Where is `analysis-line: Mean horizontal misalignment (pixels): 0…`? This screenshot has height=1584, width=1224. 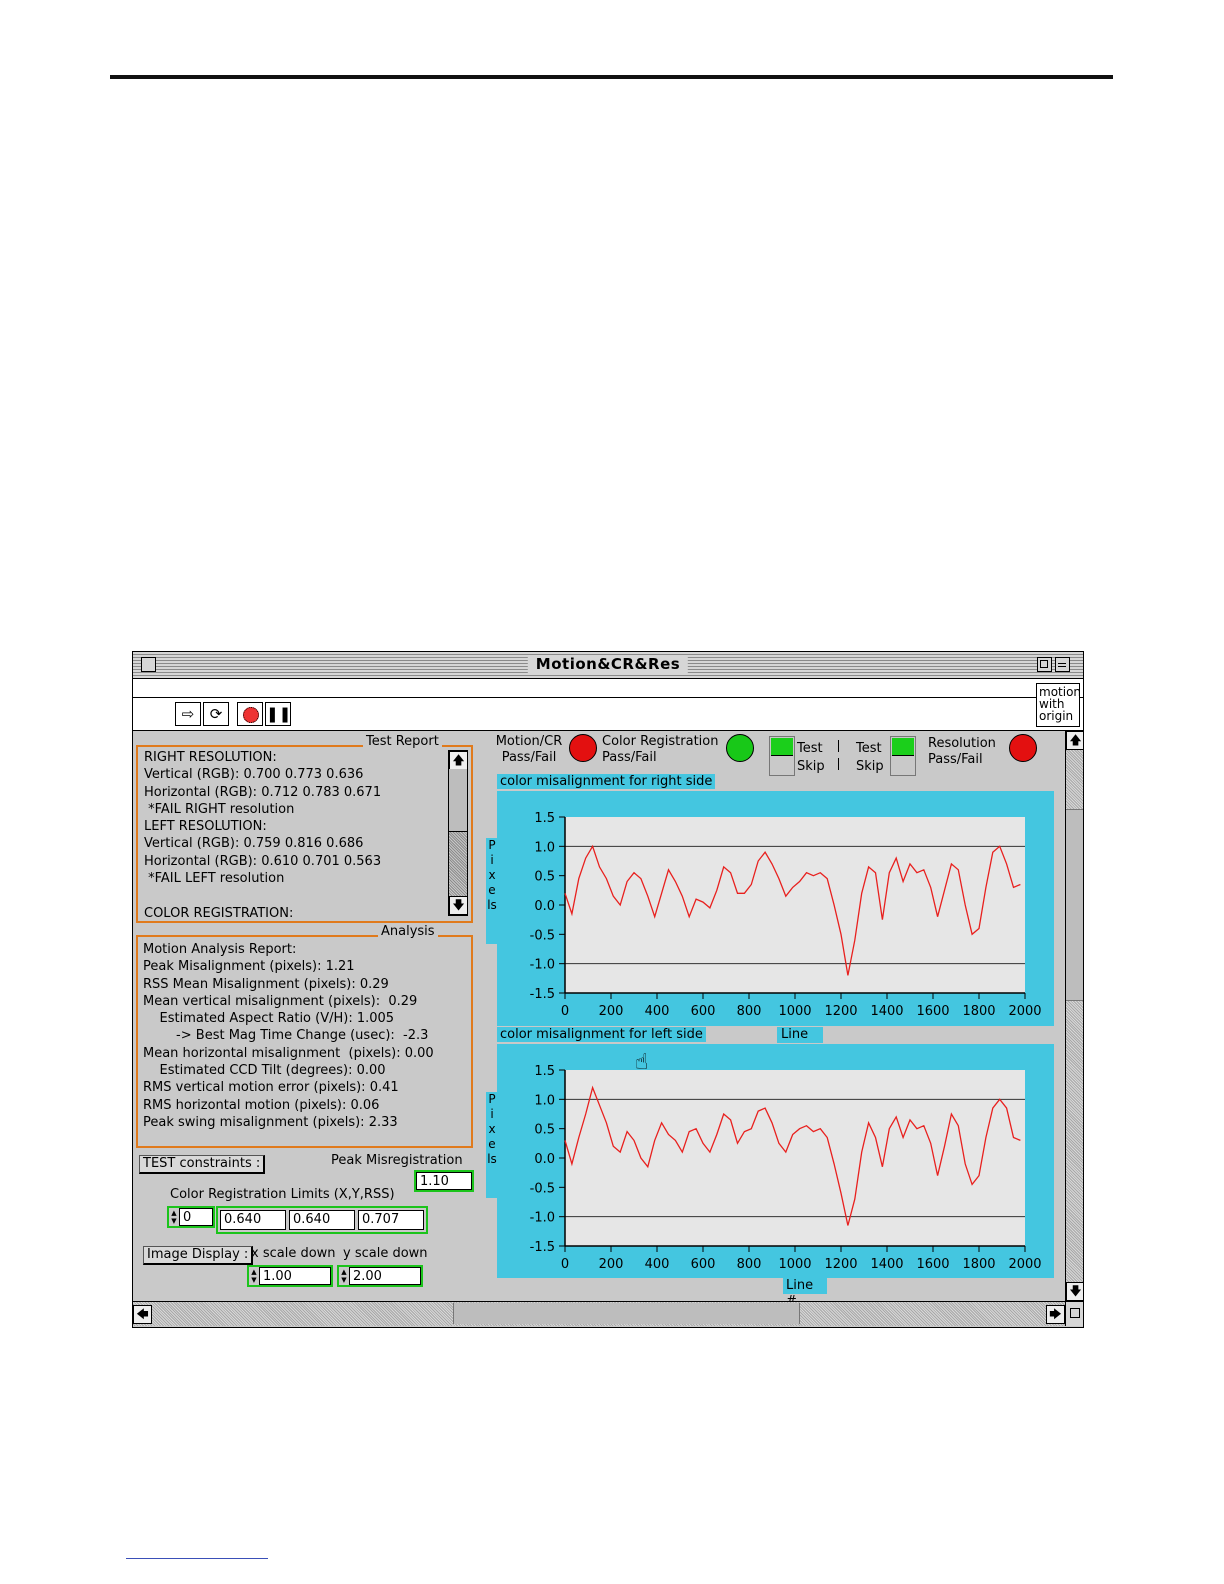
analysis-line: Mean horizontal misalignment (pixels): 0… is located at coordinates (288, 1053).